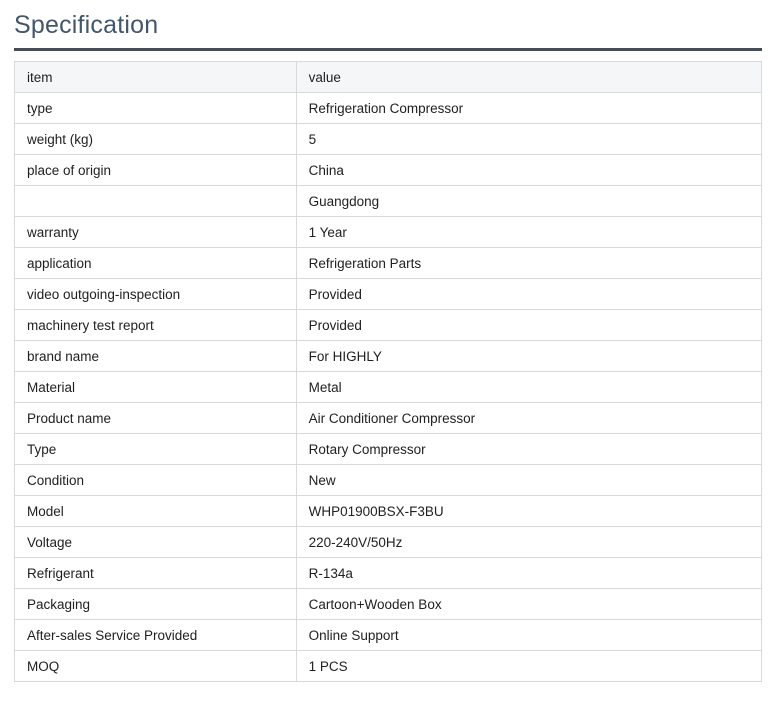  Describe the element at coordinates (529, 418) in the screenshot. I see `spec-value-cell: Air Conditioner Compressor` at that location.